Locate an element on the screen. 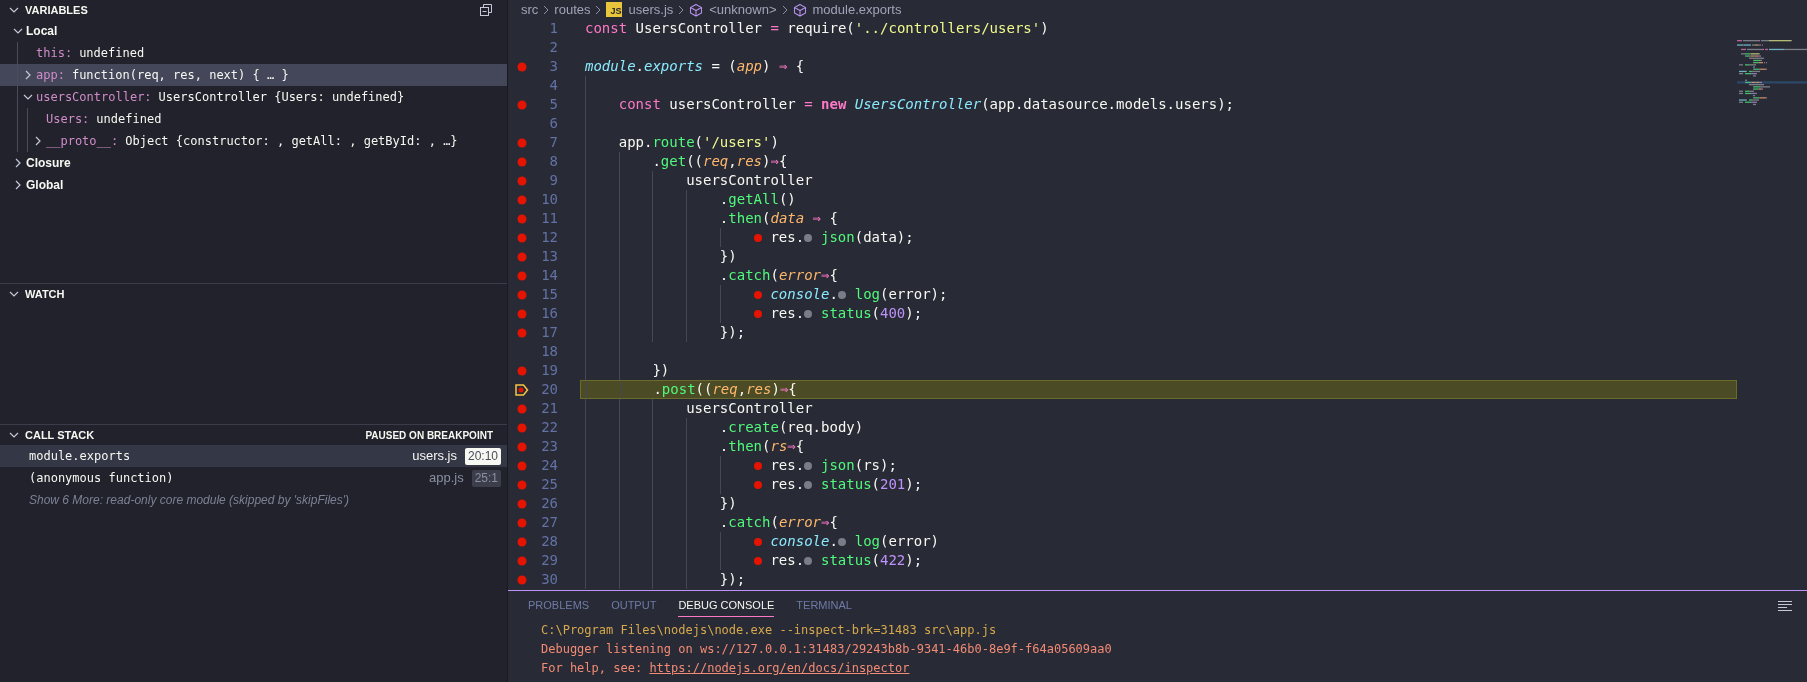 The height and width of the screenshot is (682, 1807). section-header: CALL STACK is located at coordinates (47, 435).